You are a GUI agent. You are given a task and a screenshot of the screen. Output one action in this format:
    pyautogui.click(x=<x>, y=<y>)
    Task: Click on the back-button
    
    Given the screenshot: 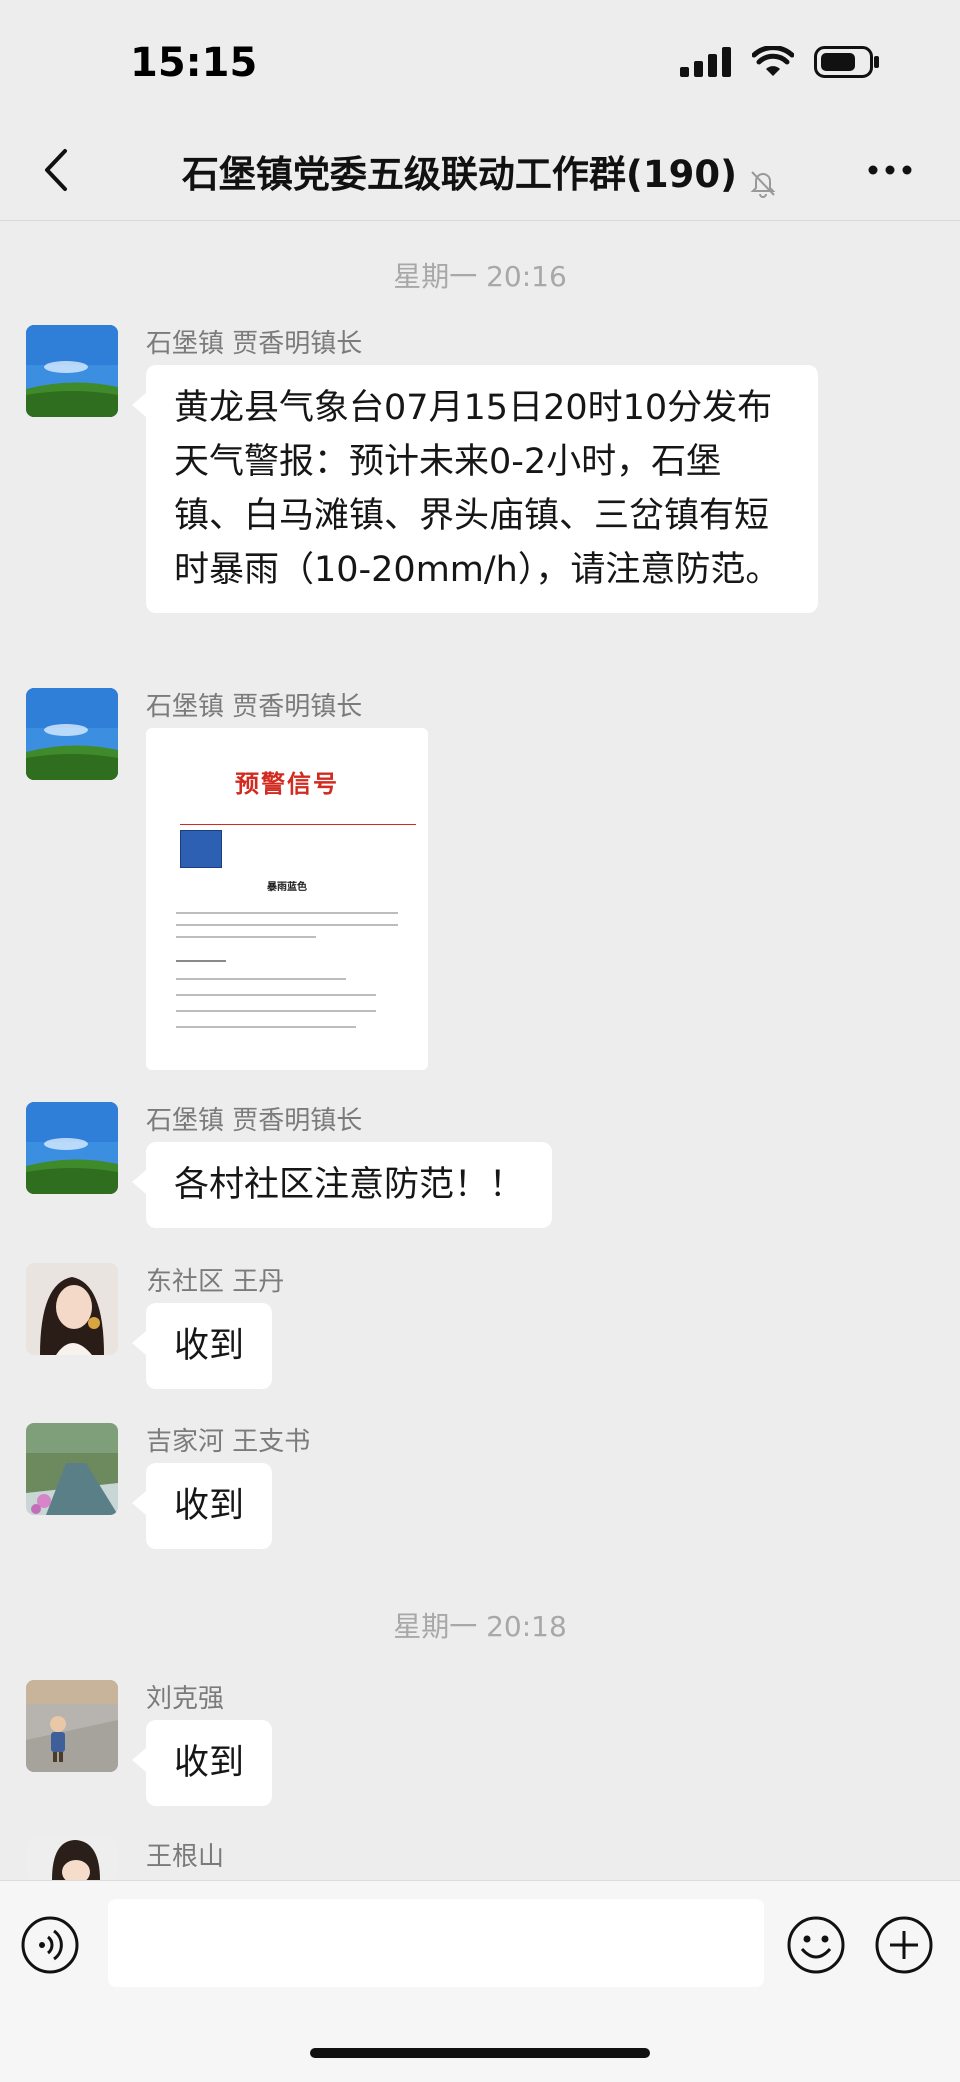 What is the action you would take?
    pyautogui.click(x=56, y=170)
    